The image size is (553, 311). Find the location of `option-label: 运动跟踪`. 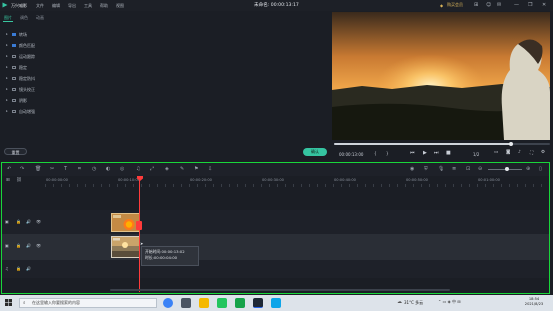

option-label: 运动跟踪 is located at coordinates (27, 56).